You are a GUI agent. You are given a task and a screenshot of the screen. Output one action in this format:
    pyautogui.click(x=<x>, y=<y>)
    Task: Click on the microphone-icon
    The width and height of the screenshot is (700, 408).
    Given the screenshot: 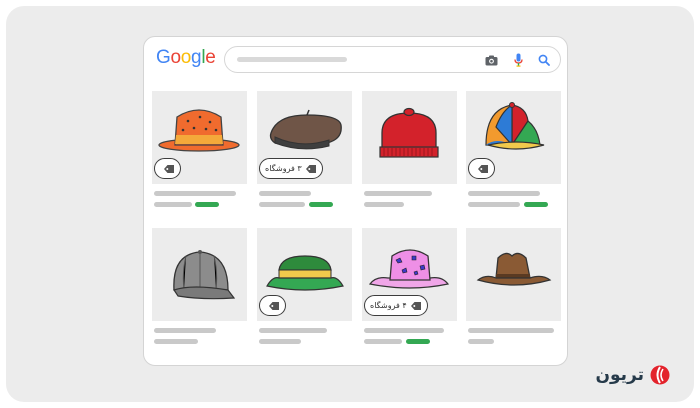 What is the action you would take?
    pyautogui.click(x=518, y=60)
    